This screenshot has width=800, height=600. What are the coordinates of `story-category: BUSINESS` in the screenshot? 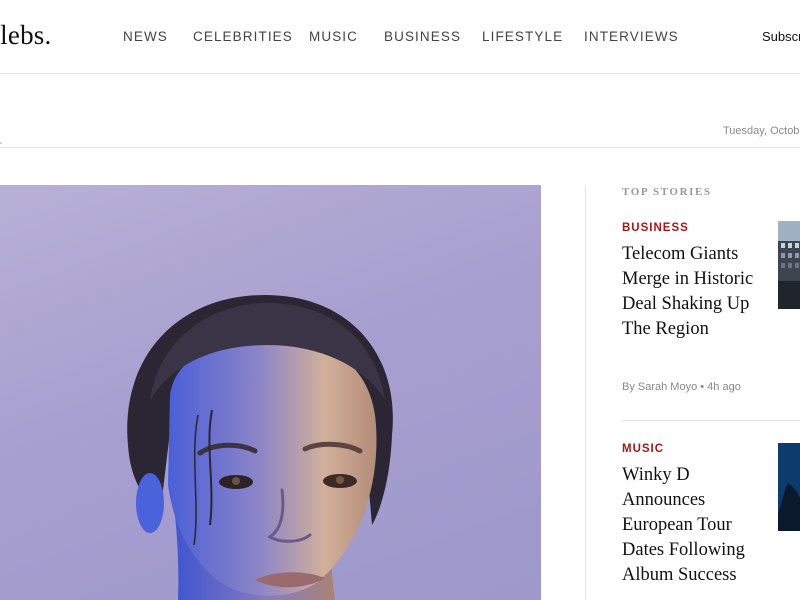 It's located at (711, 228).